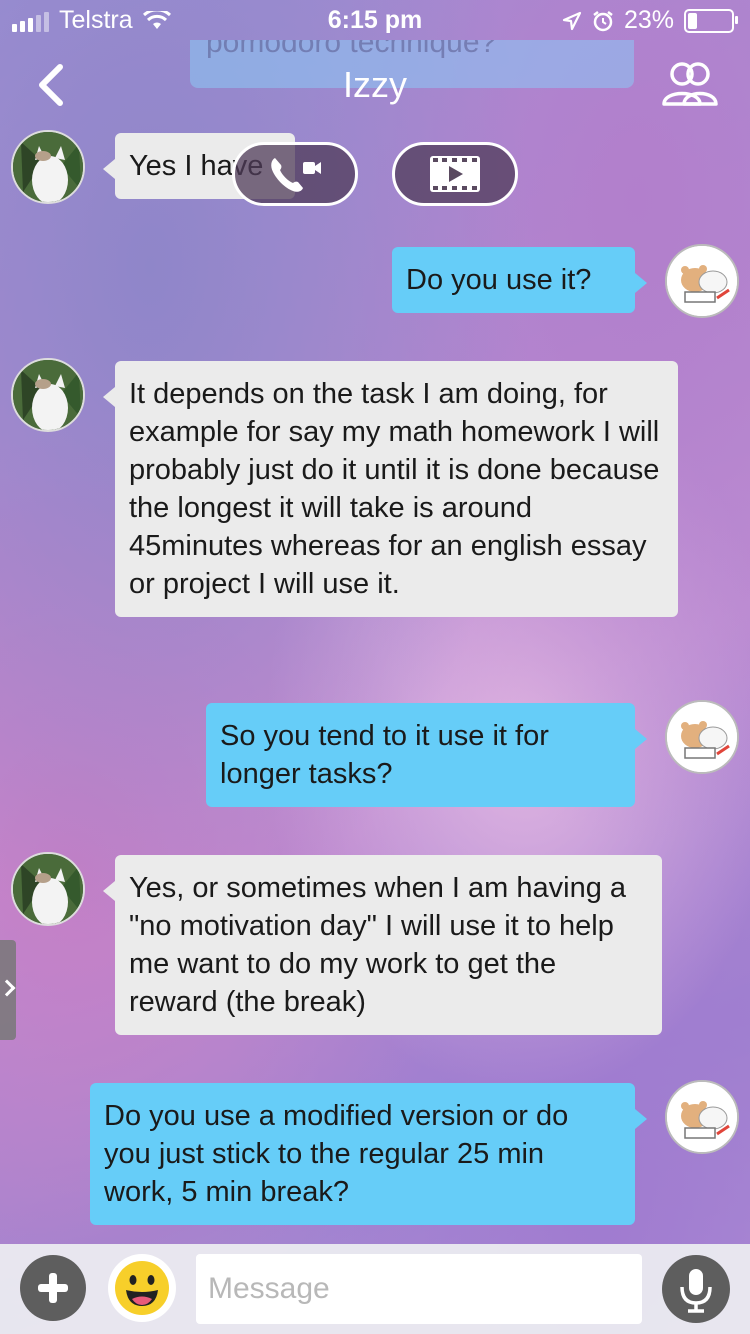 The image size is (750, 1334). What do you see at coordinates (692, 20) in the screenshot?
I see `battery-level` at bounding box center [692, 20].